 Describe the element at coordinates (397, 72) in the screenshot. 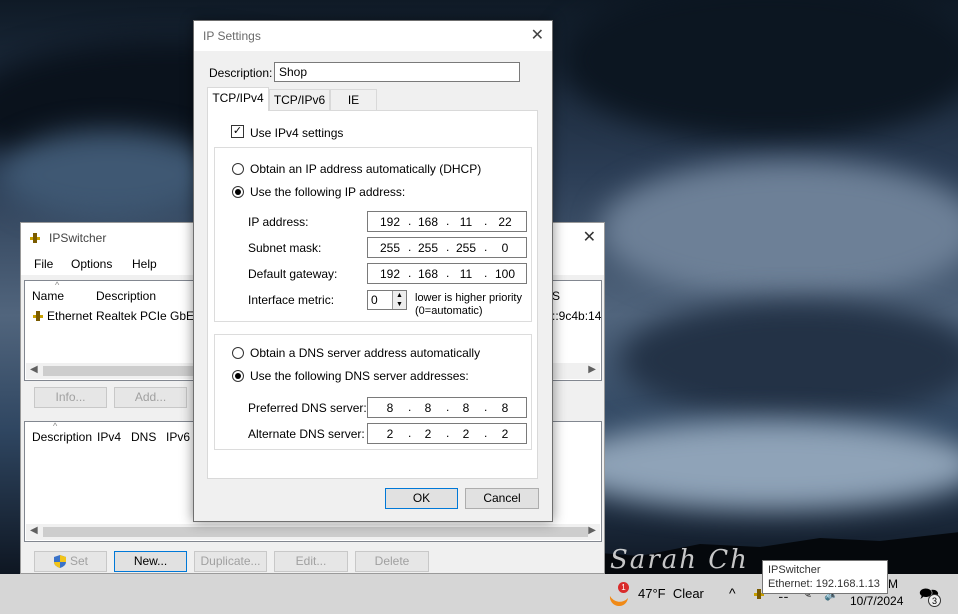

I see `description-field: Shop` at that location.